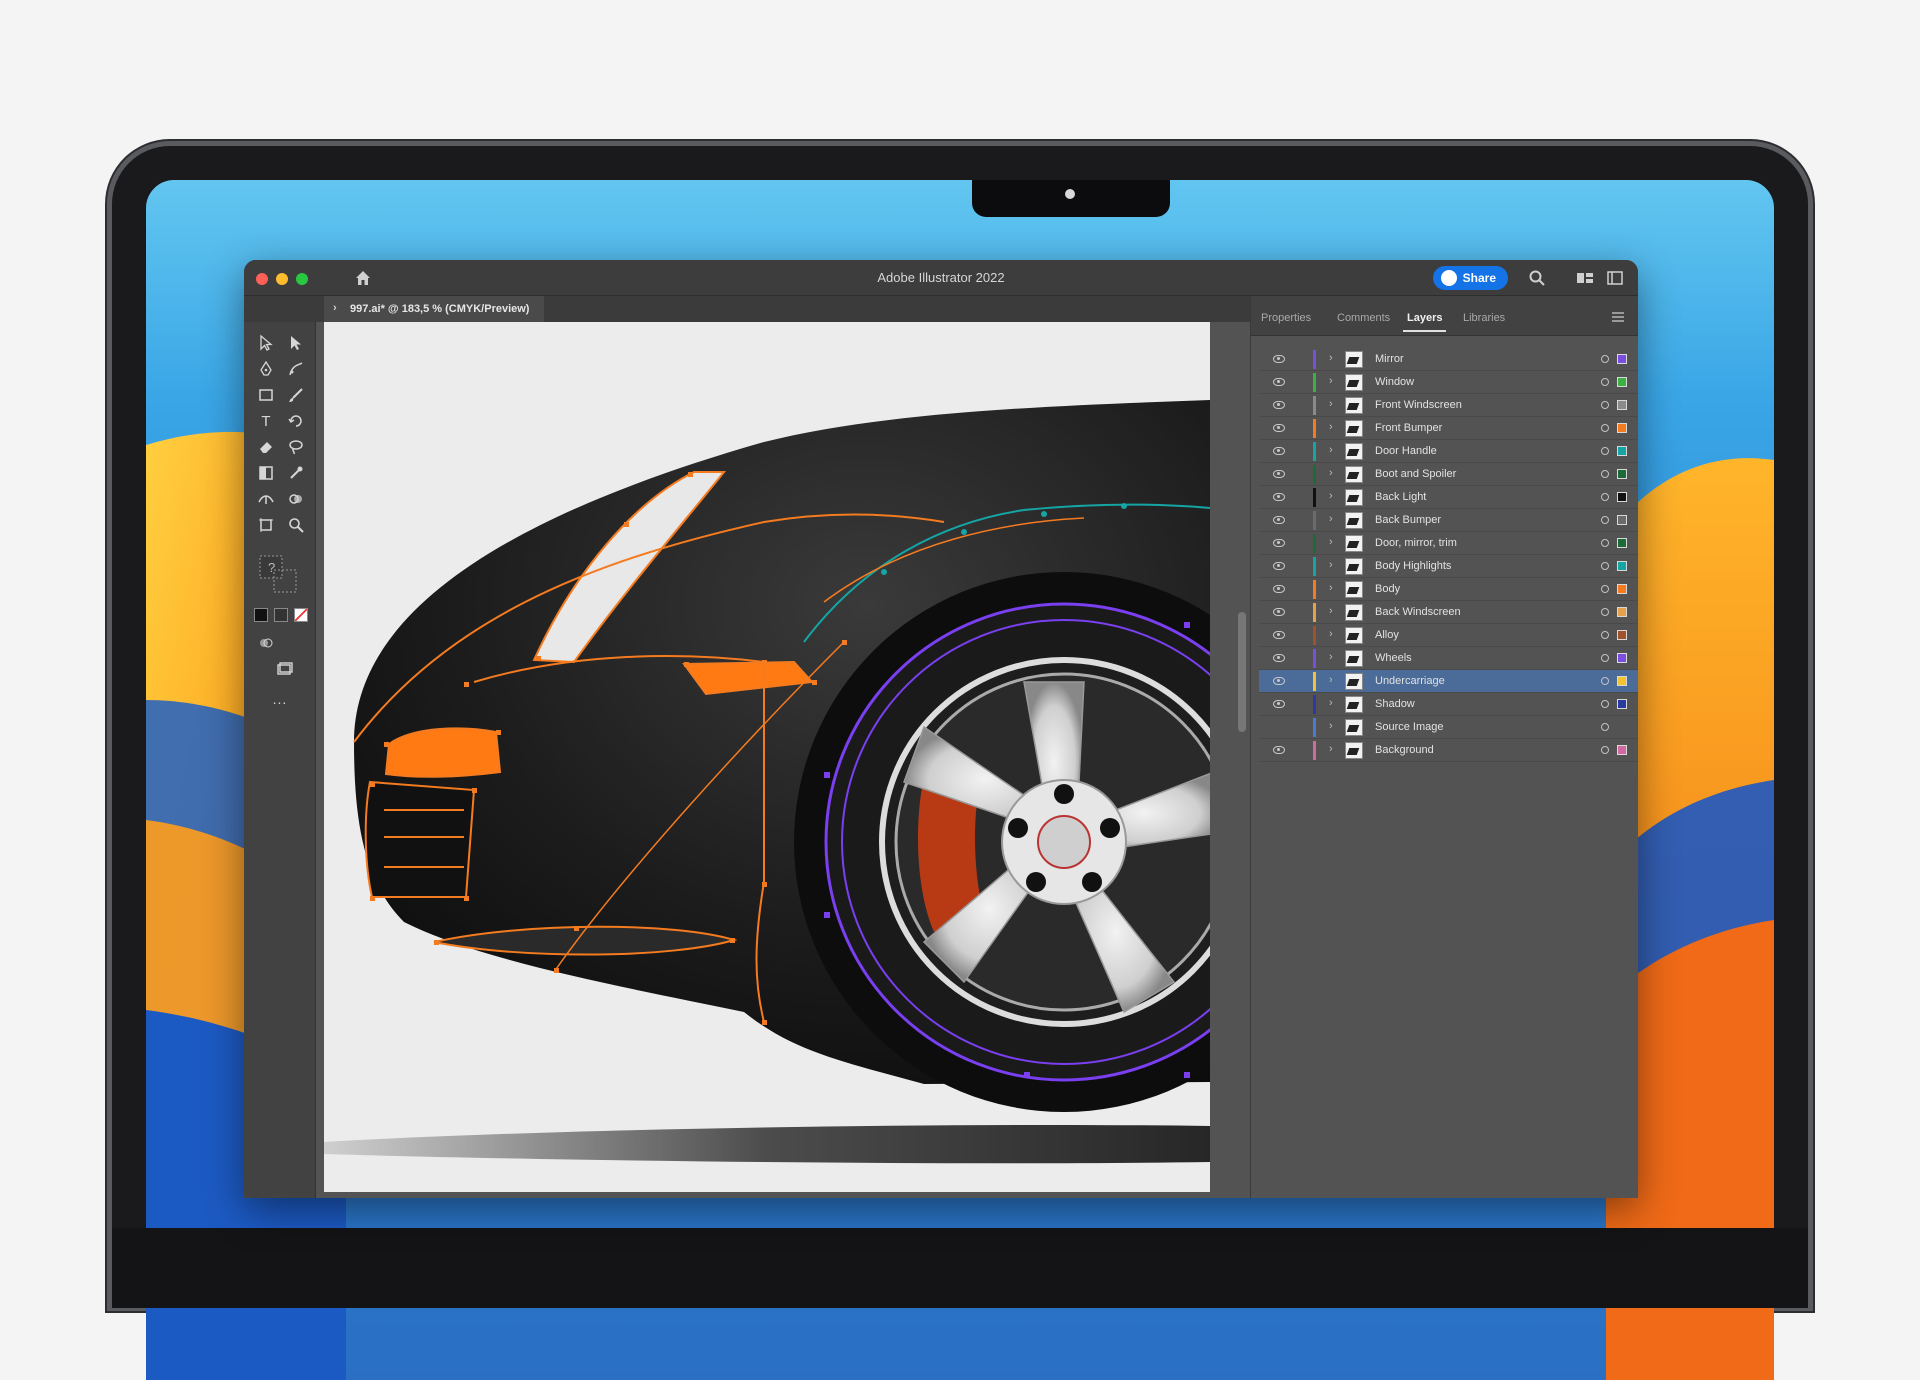 Image resolution: width=1920 pixels, height=1380 pixels. Describe the element at coordinates (1448, 658) in the screenshot. I see `layer-row: › Wheels` at that location.